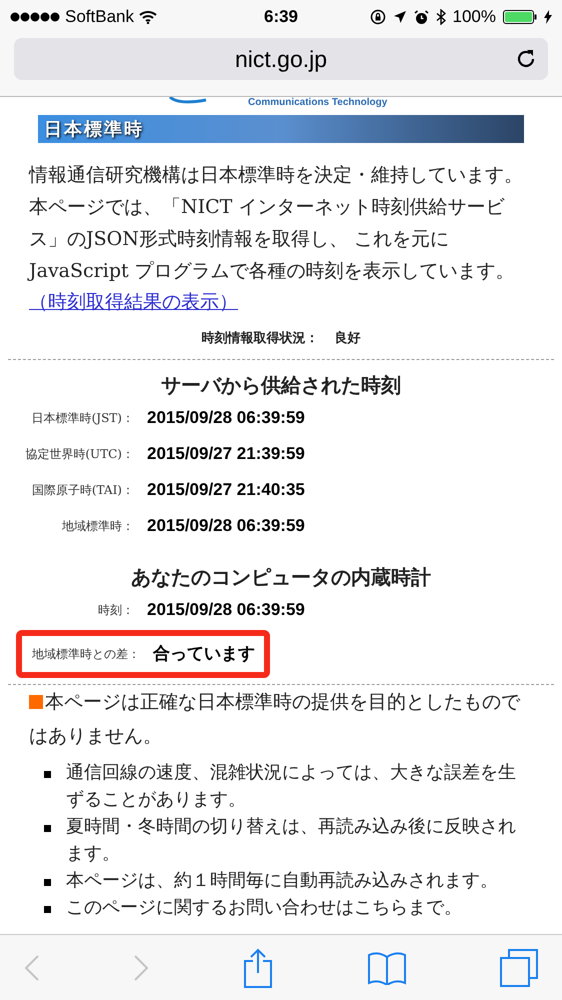  Describe the element at coordinates (526, 59) in the screenshot. I see `reload-icon` at that location.